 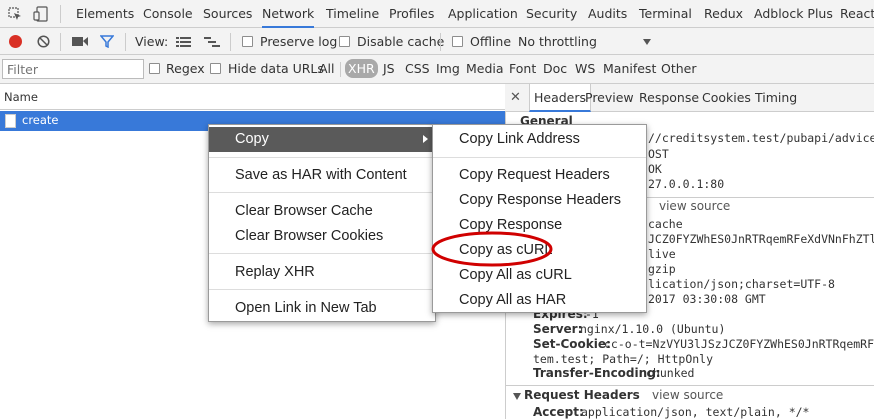 What do you see at coordinates (776, 98) in the screenshot?
I see `tab-timing: Timing` at bounding box center [776, 98].